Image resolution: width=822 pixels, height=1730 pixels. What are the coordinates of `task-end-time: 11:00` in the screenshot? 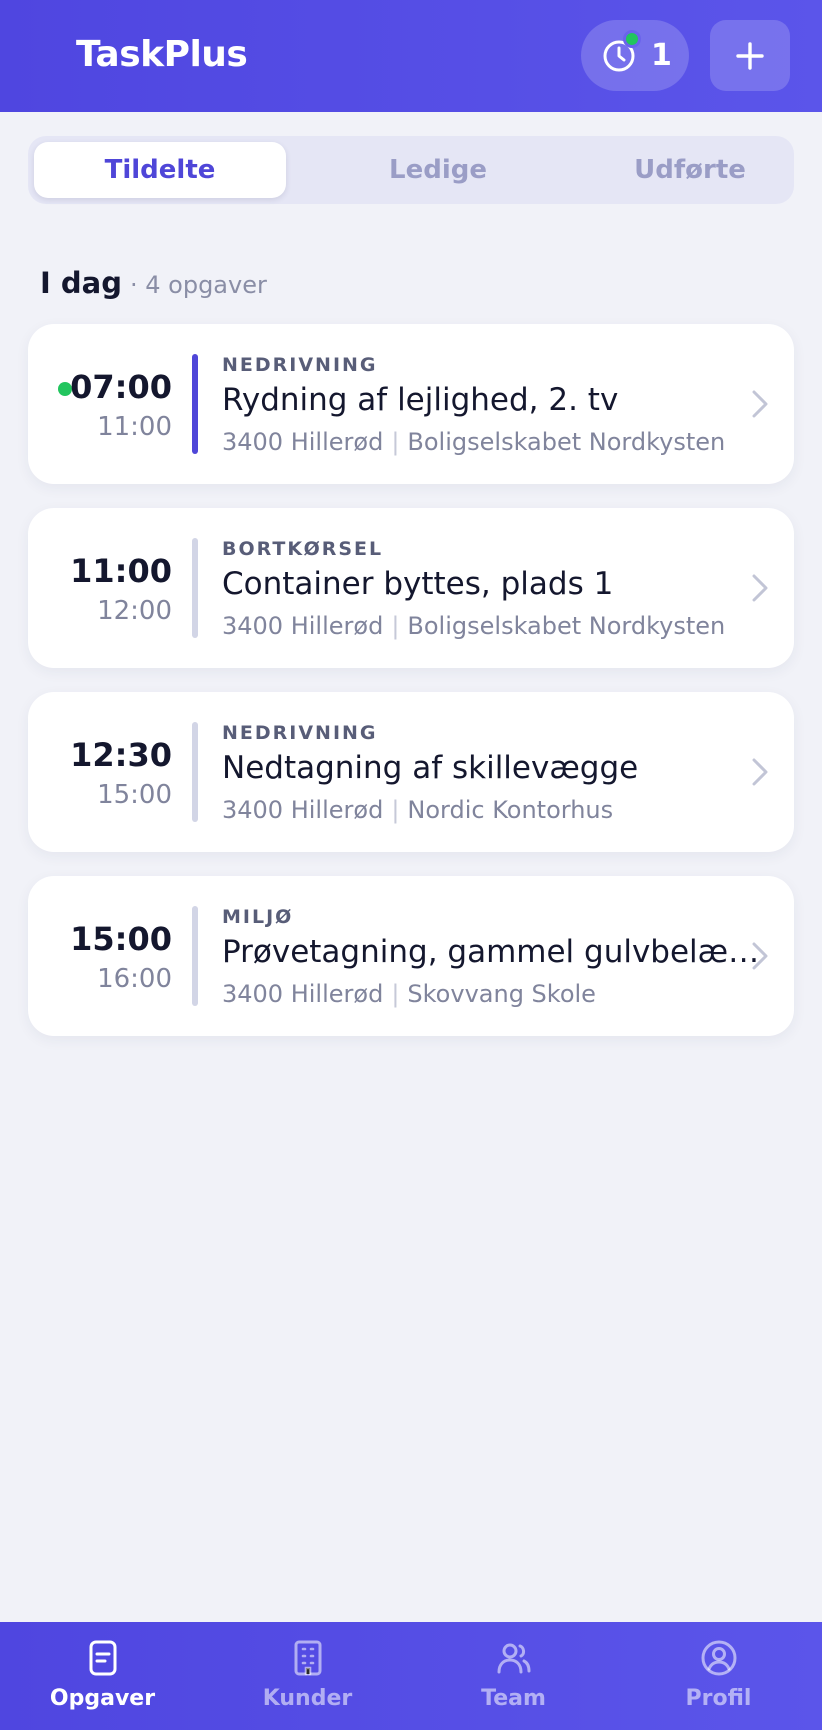 It's located at (134, 427).